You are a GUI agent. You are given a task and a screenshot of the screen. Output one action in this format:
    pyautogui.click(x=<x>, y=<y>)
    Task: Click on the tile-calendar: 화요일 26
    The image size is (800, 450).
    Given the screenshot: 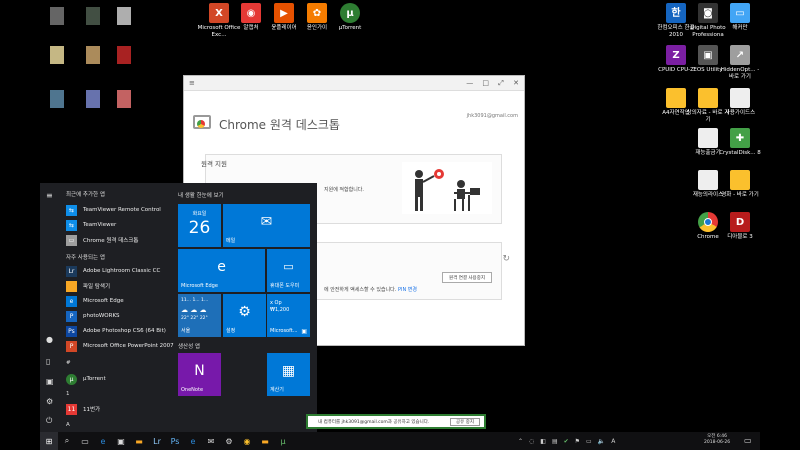 What is the action you would take?
    pyautogui.click(x=199, y=225)
    